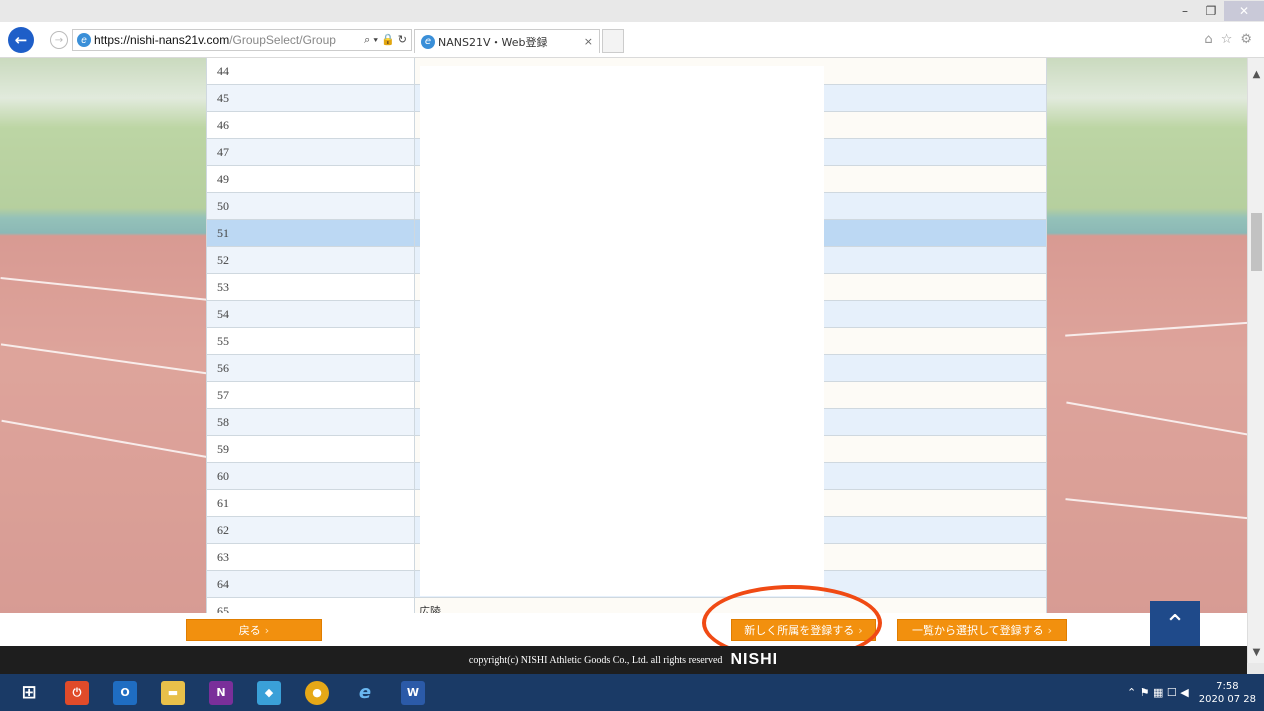  What do you see at coordinates (493, 42) in the screenshot?
I see `tab-title: NANS21V・Web登録` at bounding box center [493, 42].